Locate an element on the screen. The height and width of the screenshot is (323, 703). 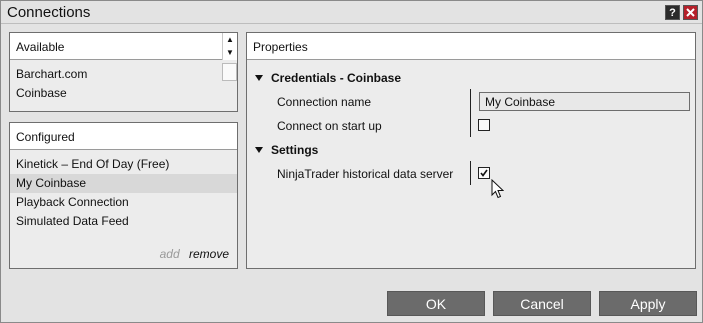
mouse-cursor-icon is located at coordinates (497, 189).